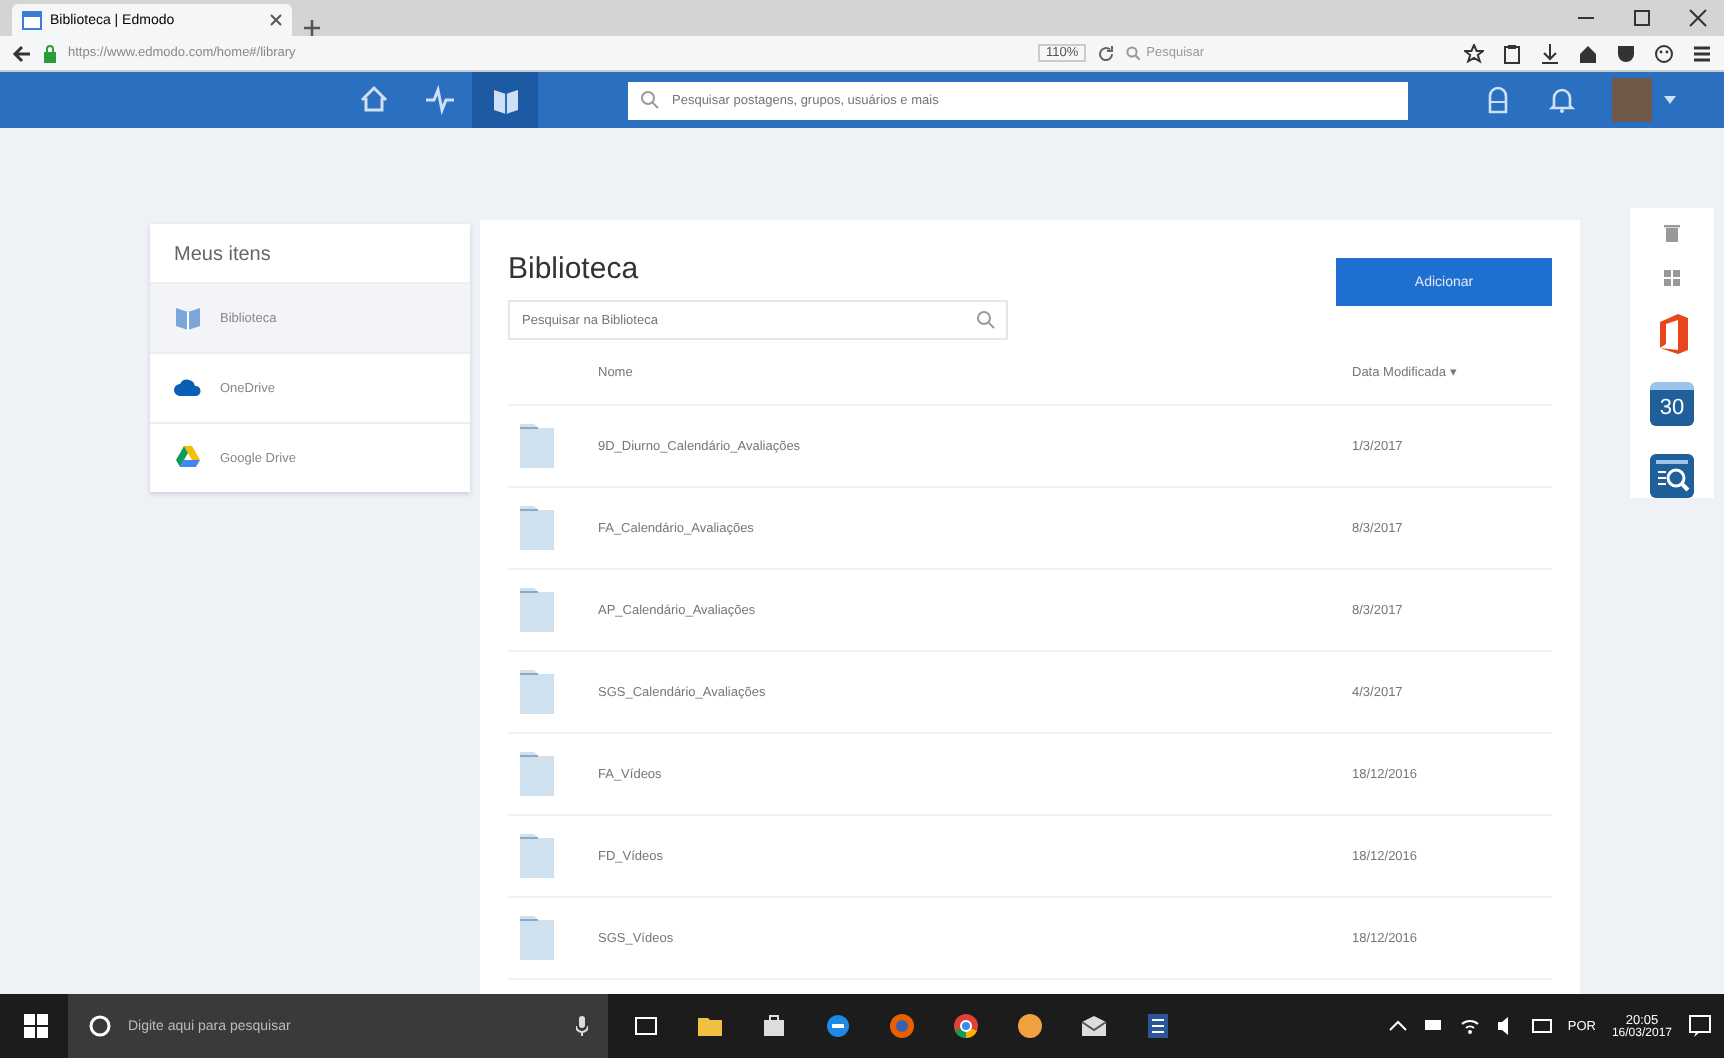 The image size is (1724, 1058). What do you see at coordinates (574, 269) in the screenshot?
I see `library-title: Biblioteca` at bounding box center [574, 269].